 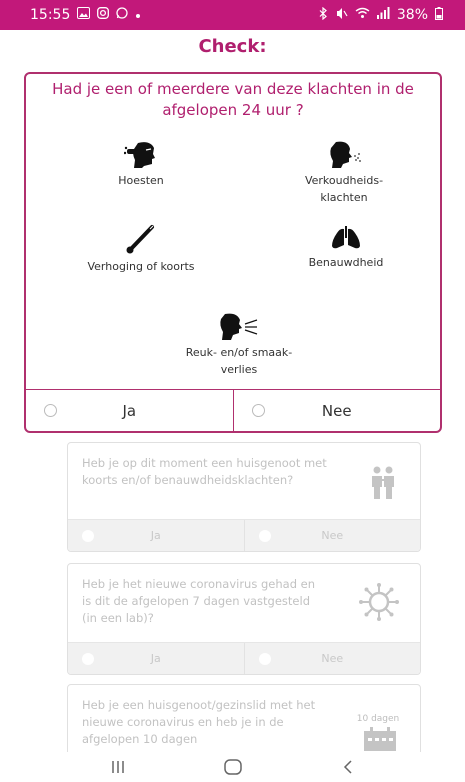 What do you see at coordinates (346, 237) in the screenshot?
I see `lungs-icon` at bounding box center [346, 237].